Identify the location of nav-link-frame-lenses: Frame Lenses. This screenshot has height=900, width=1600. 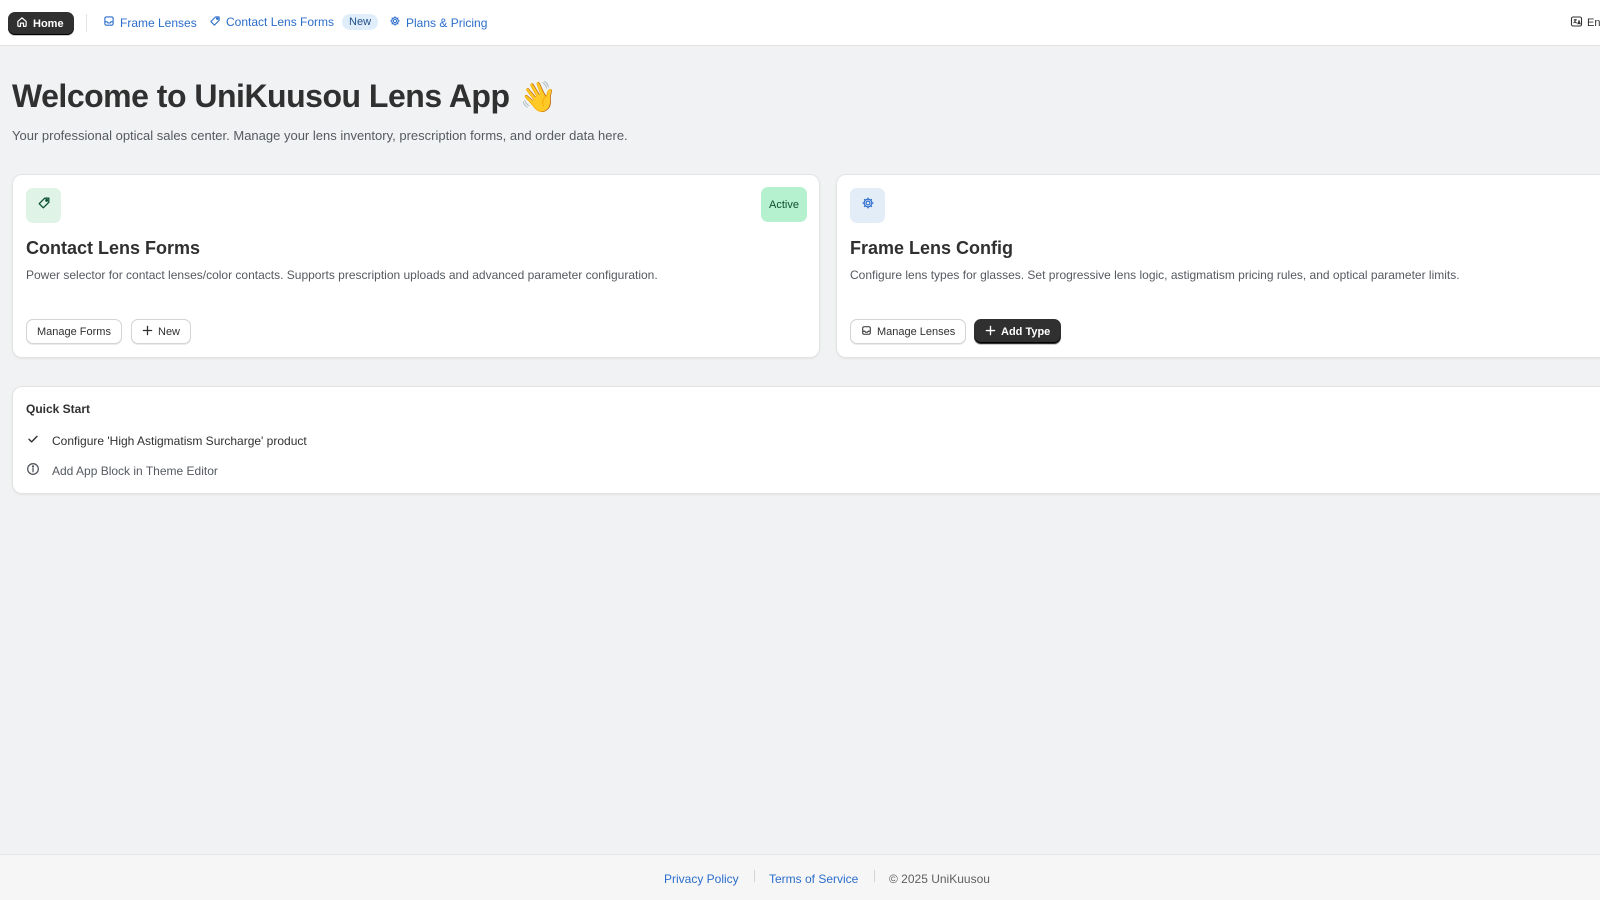
(150, 22).